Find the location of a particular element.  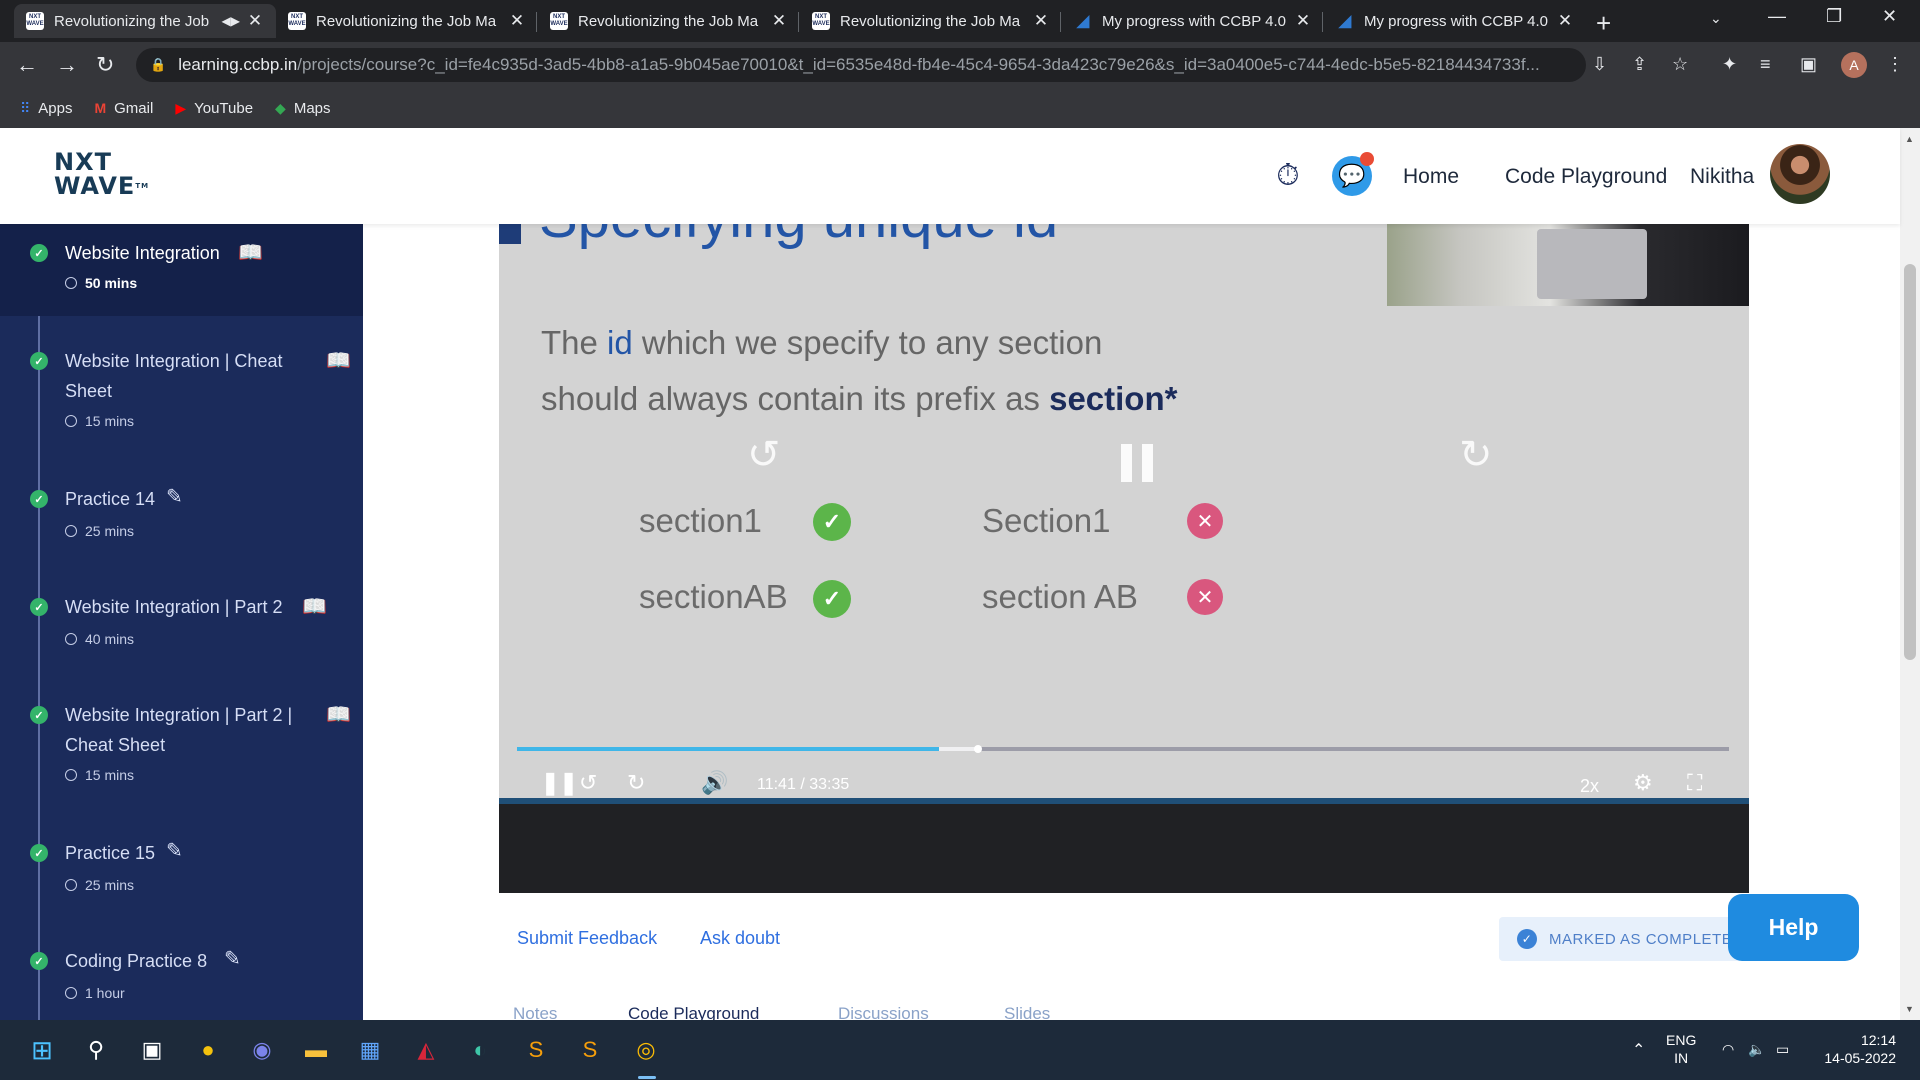

rewind-10-icon: ↺ is located at coordinates (588, 783).